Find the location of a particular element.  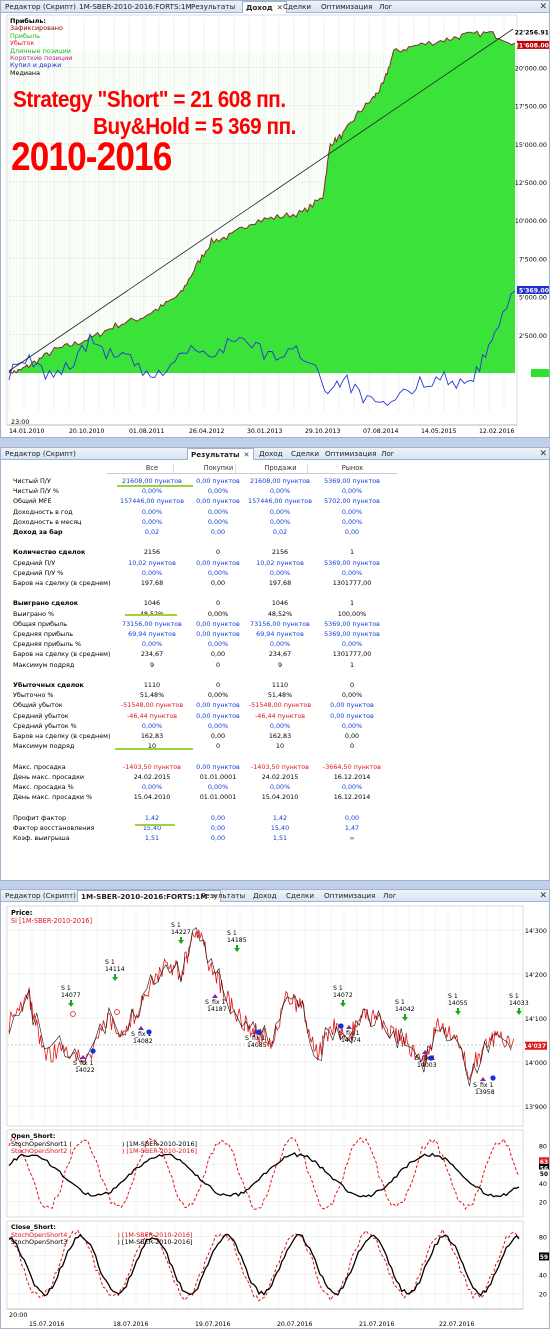

row-label: Баров на сделку (в среднем) is located at coordinates (62, 654).